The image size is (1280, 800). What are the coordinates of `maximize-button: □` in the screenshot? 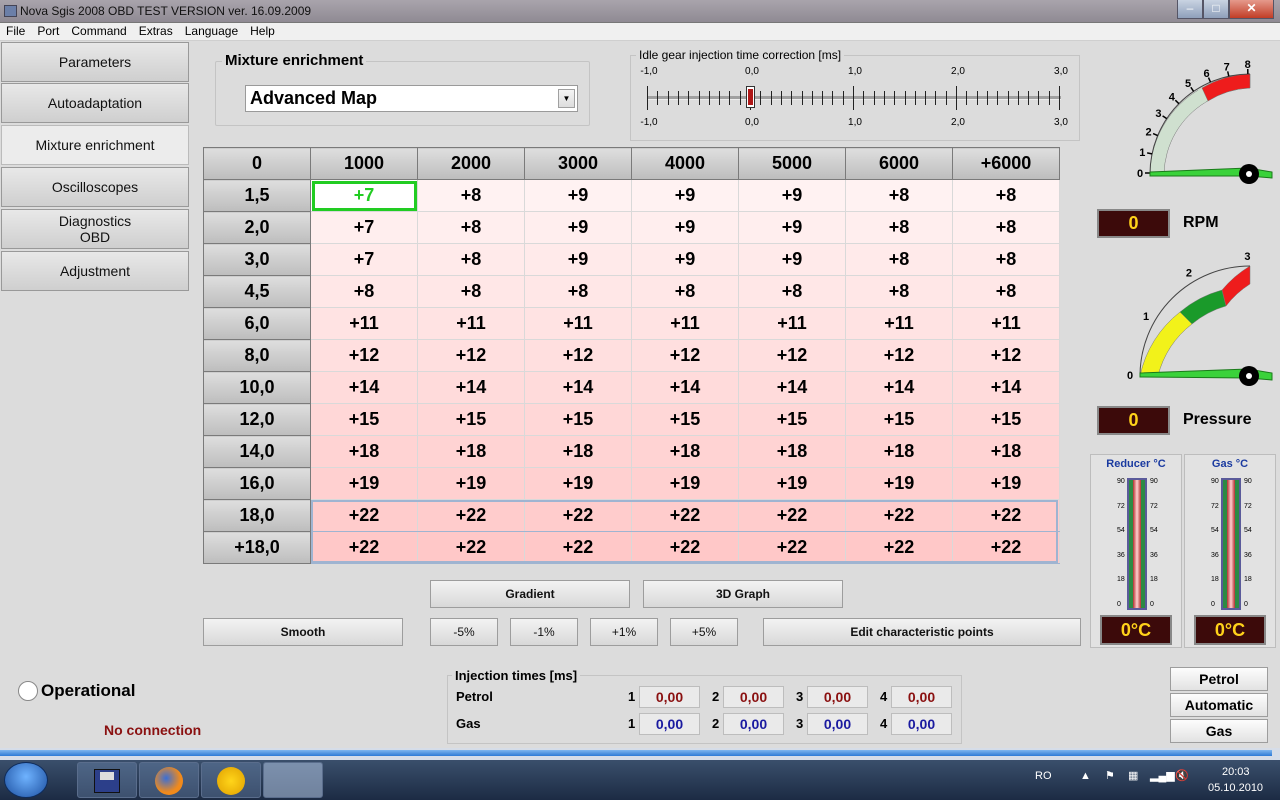 It's located at (1216, 9).